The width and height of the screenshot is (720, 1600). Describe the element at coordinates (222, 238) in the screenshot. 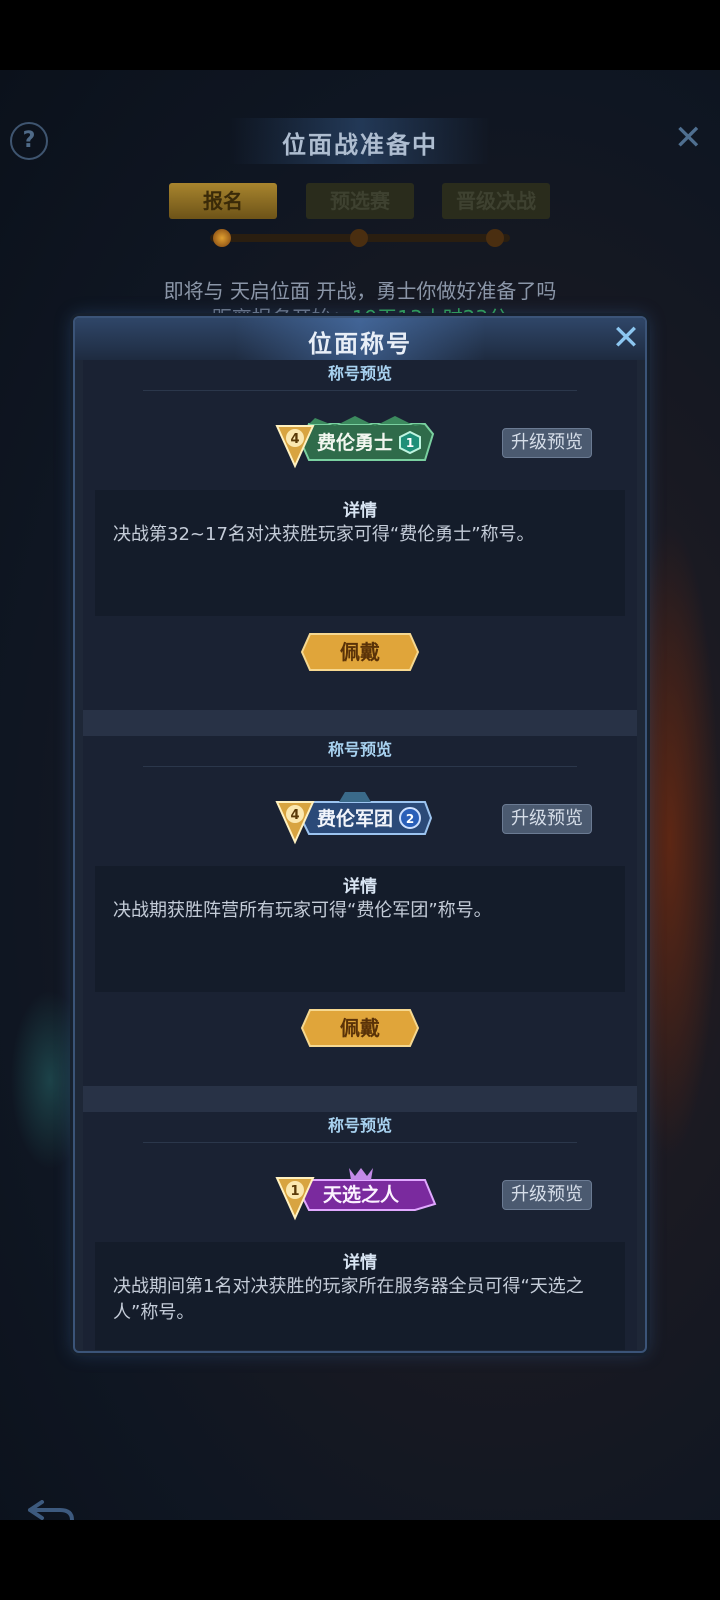

I see `stage-dot-signup` at that location.